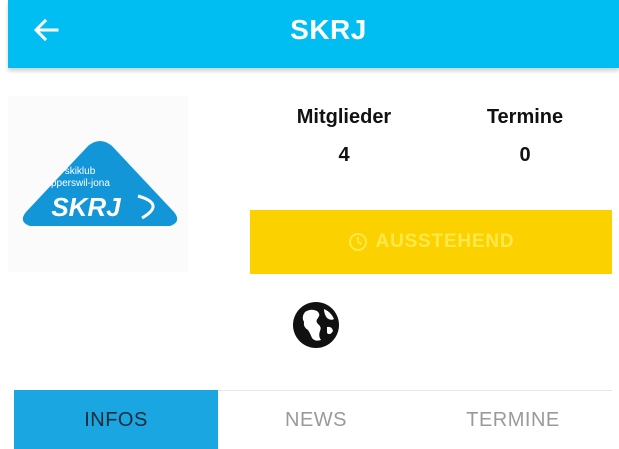  What do you see at coordinates (445, 241) in the screenshot?
I see `pending-status-label: AUSSTEHEND` at bounding box center [445, 241].